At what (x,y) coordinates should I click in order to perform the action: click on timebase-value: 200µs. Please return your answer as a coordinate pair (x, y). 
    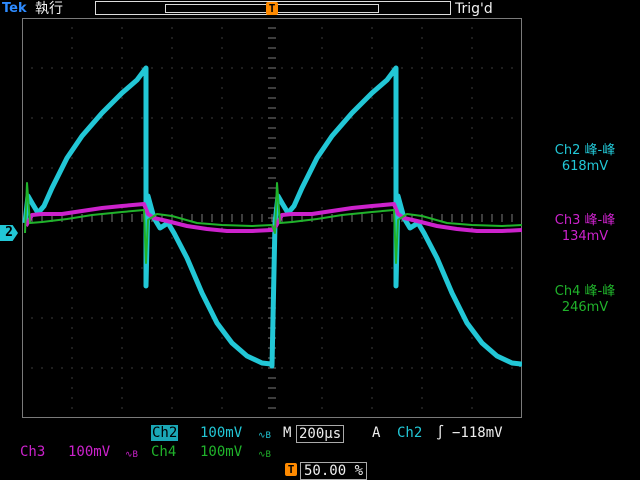
    Looking at the image, I should click on (320, 434).